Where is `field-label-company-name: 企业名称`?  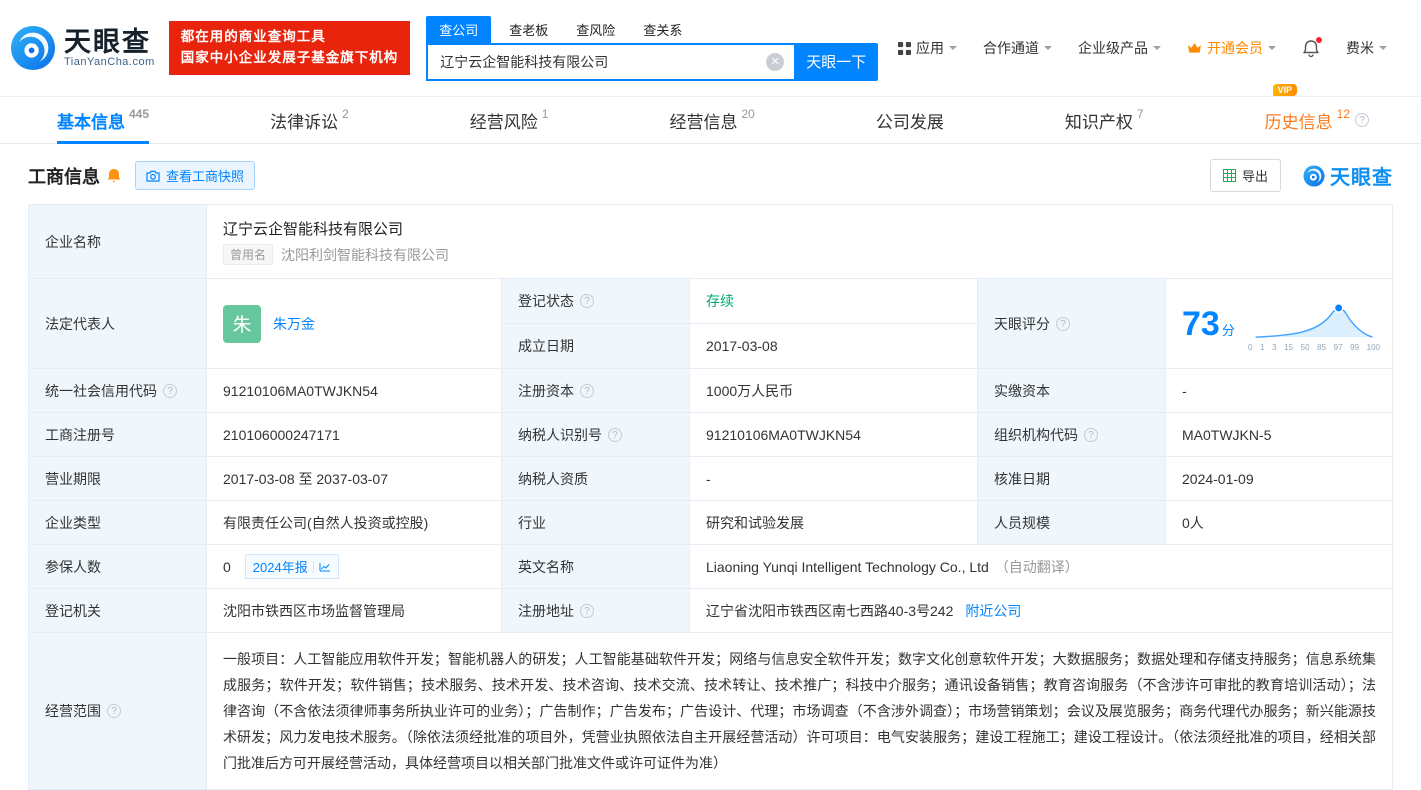
field-label-company-name: 企业名称 is located at coordinates (118, 242).